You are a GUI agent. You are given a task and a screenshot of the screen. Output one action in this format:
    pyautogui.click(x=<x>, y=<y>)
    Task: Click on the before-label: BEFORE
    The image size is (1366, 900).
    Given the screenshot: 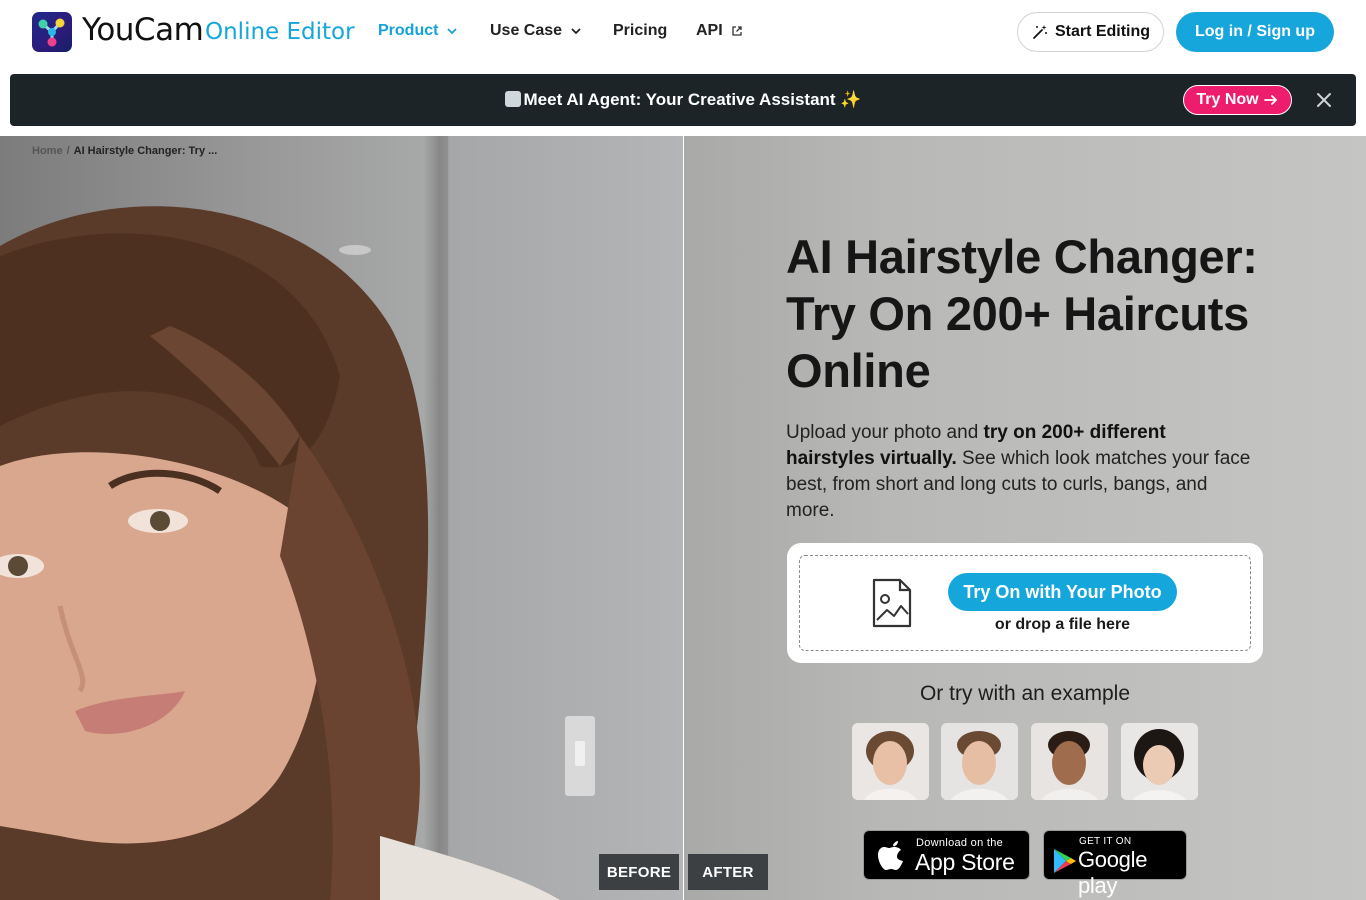 What is the action you would take?
    pyautogui.click(x=639, y=872)
    